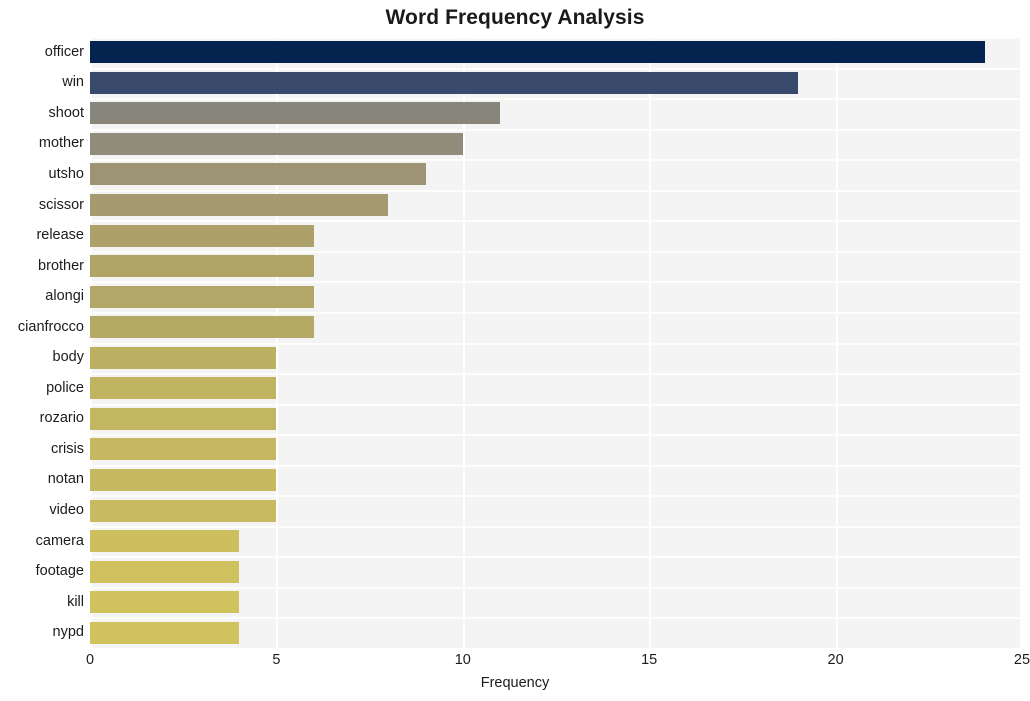 Image resolution: width=1030 pixels, height=701 pixels. Describe the element at coordinates (66, 173) in the screenshot. I see `y-axis-tick-label: utsho` at that location.